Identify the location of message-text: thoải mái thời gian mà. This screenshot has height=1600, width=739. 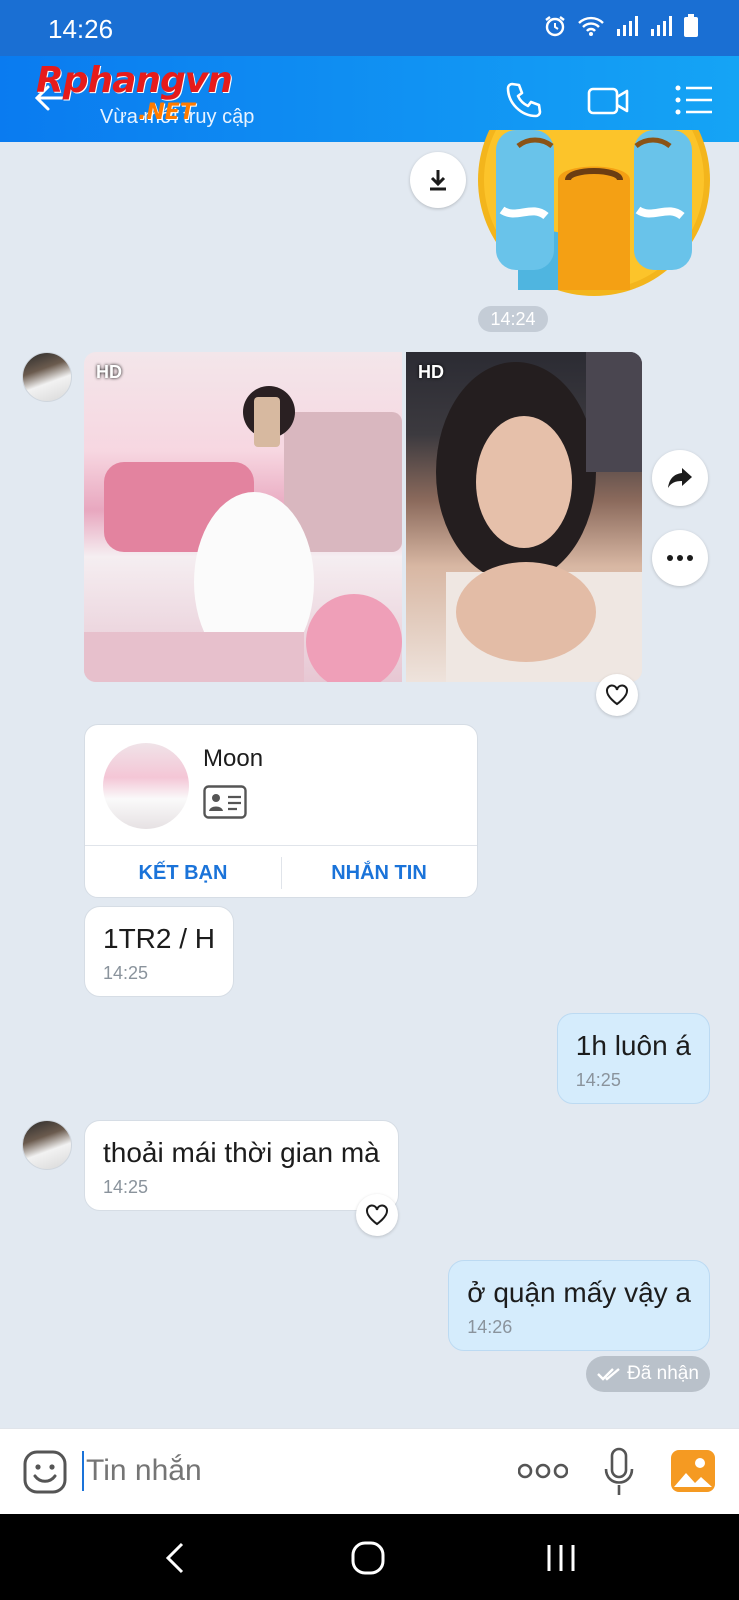
(241, 1152).